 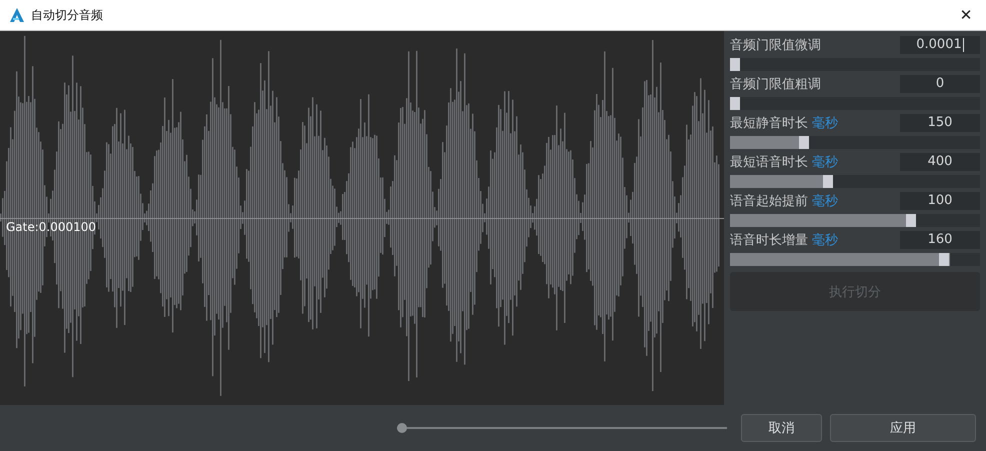 What do you see at coordinates (402, 428) in the screenshot?
I see `zoom-slider-thumb` at bounding box center [402, 428].